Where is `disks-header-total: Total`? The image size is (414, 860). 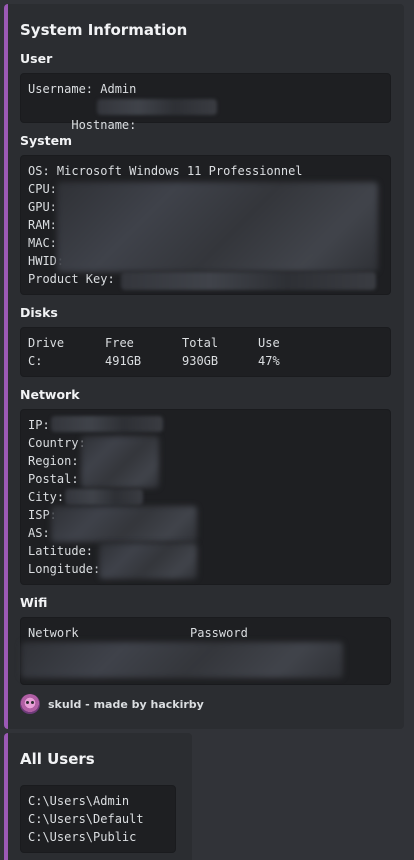
disks-header-total: Total is located at coordinates (200, 343).